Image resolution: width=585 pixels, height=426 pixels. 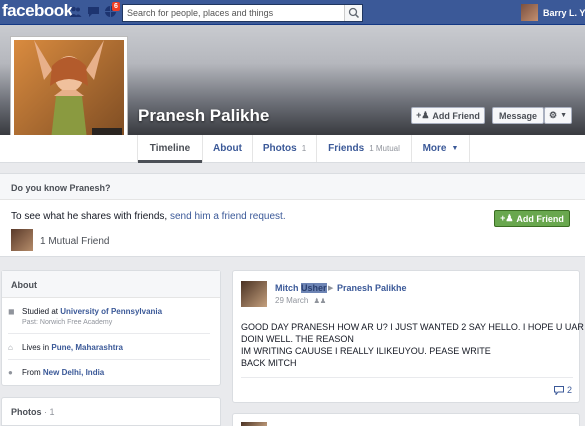 What do you see at coordinates (384, 148) in the screenshot?
I see `tab-friends-count: 1 Mutual` at bounding box center [384, 148].